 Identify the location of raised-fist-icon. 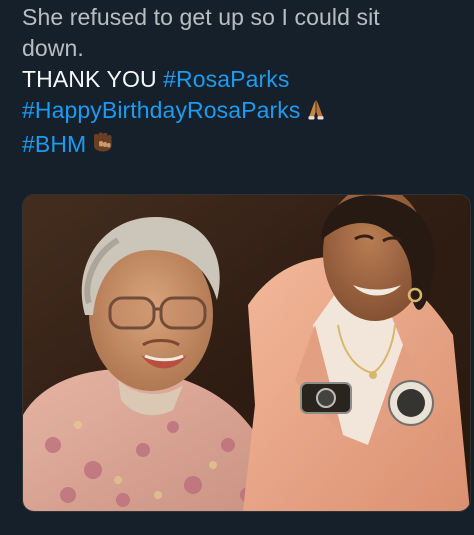
(103, 146).